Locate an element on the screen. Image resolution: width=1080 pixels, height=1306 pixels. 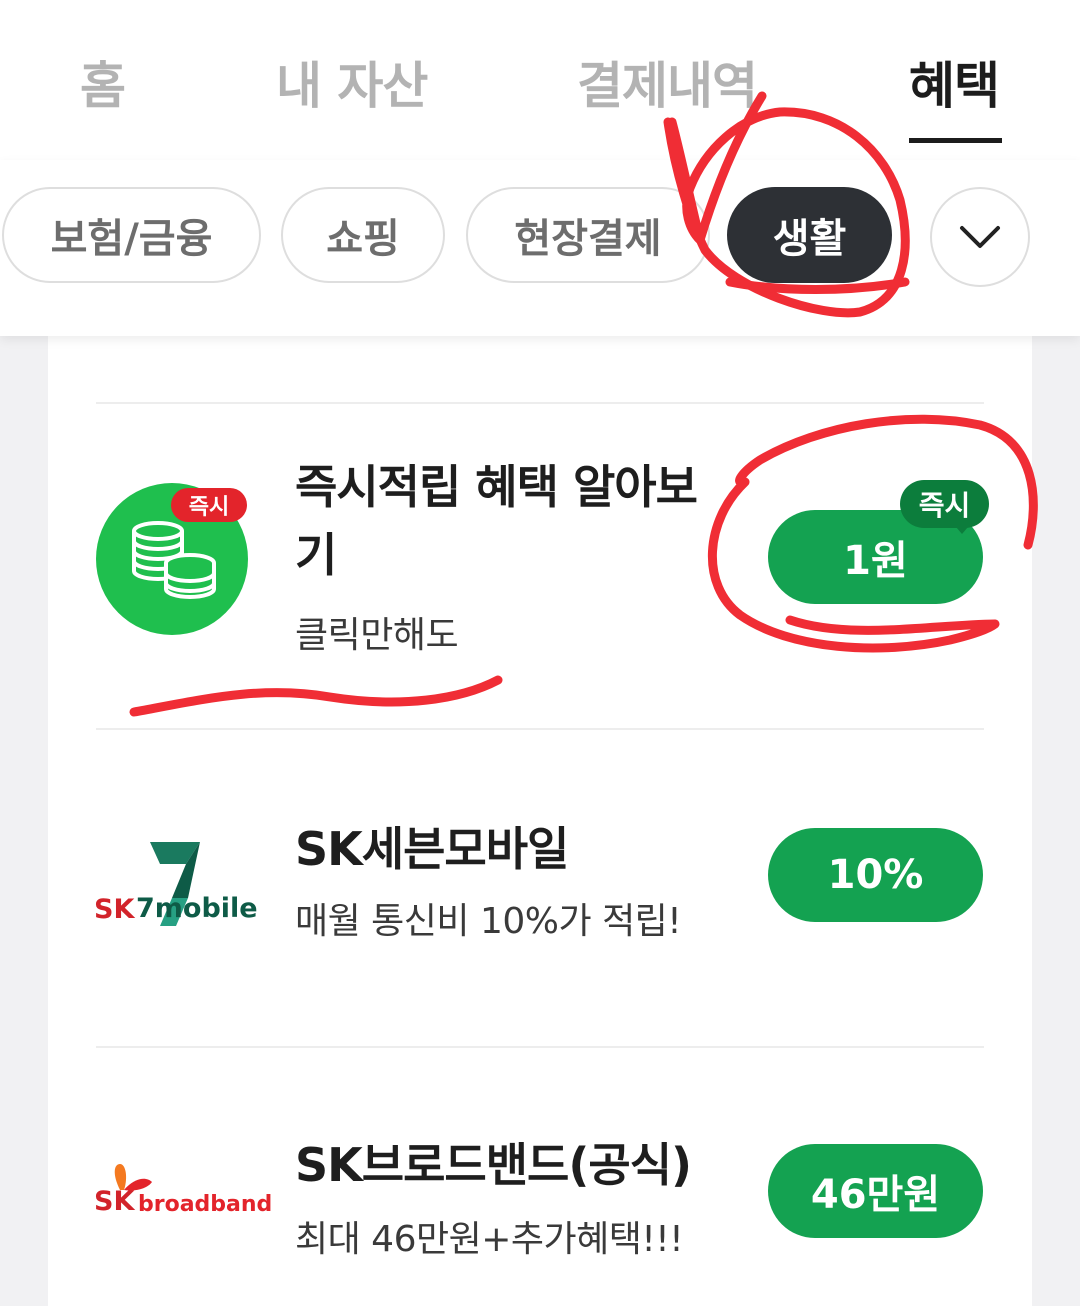
tab-my-assets: 내 자산 is located at coordinates (352, 82).